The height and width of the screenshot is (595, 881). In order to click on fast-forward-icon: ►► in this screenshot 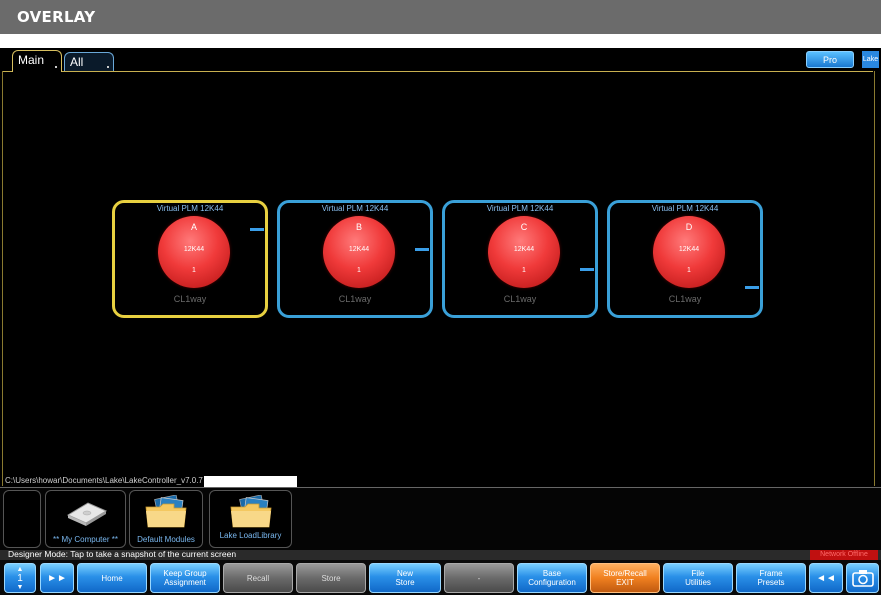, I will do `click(57, 578)`.